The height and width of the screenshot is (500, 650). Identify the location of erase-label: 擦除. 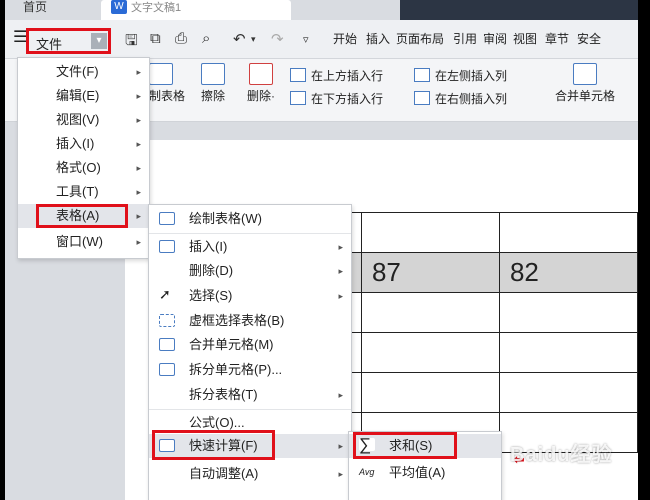
(212, 96).